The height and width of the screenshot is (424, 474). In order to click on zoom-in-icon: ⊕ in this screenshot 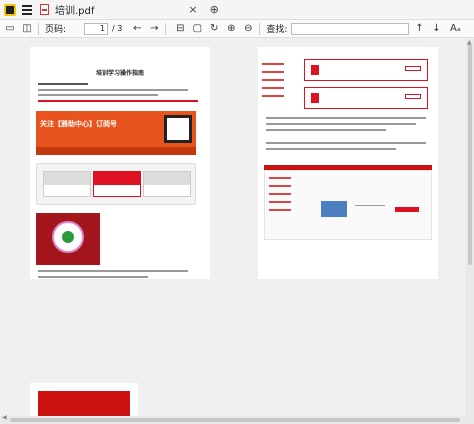, I will do `click(231, 29)`.